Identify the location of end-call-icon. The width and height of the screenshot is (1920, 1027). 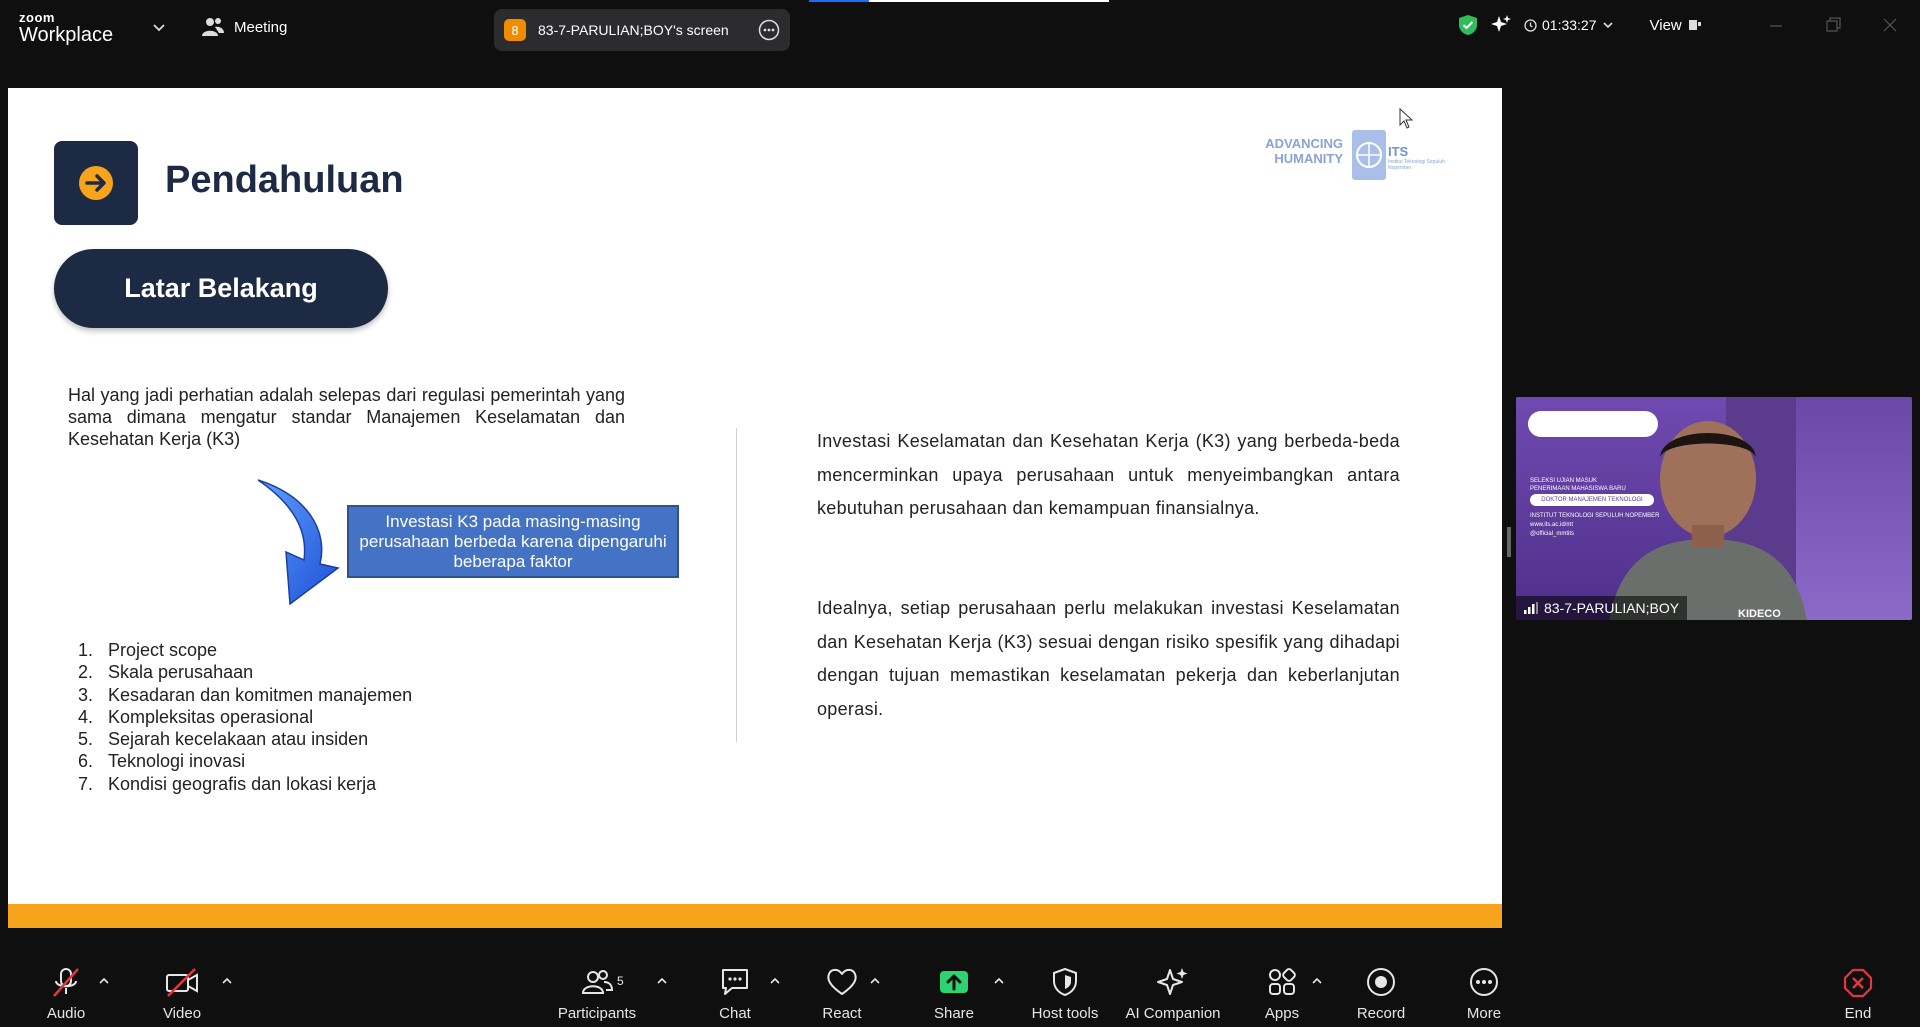
(1858, 983).